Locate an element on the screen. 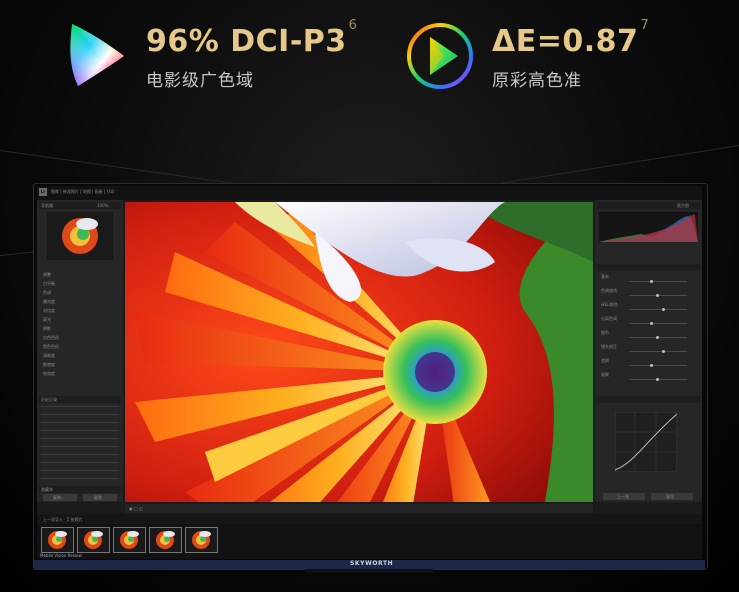 The image size is (739, 592). module-picker: 图库 | 修改照片 | 地图 | 画册 | 打印 is located at coordinates (83, 191).